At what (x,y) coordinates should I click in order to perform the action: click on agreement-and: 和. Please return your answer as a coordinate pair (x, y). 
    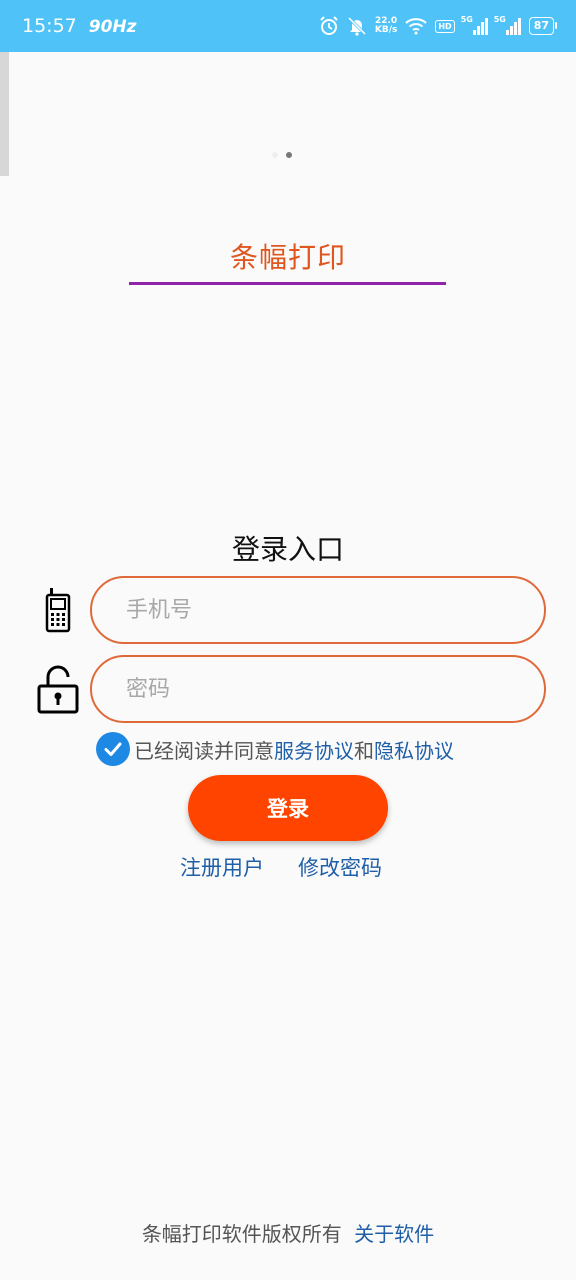
    Looking at the image, I should click on (364, 750).